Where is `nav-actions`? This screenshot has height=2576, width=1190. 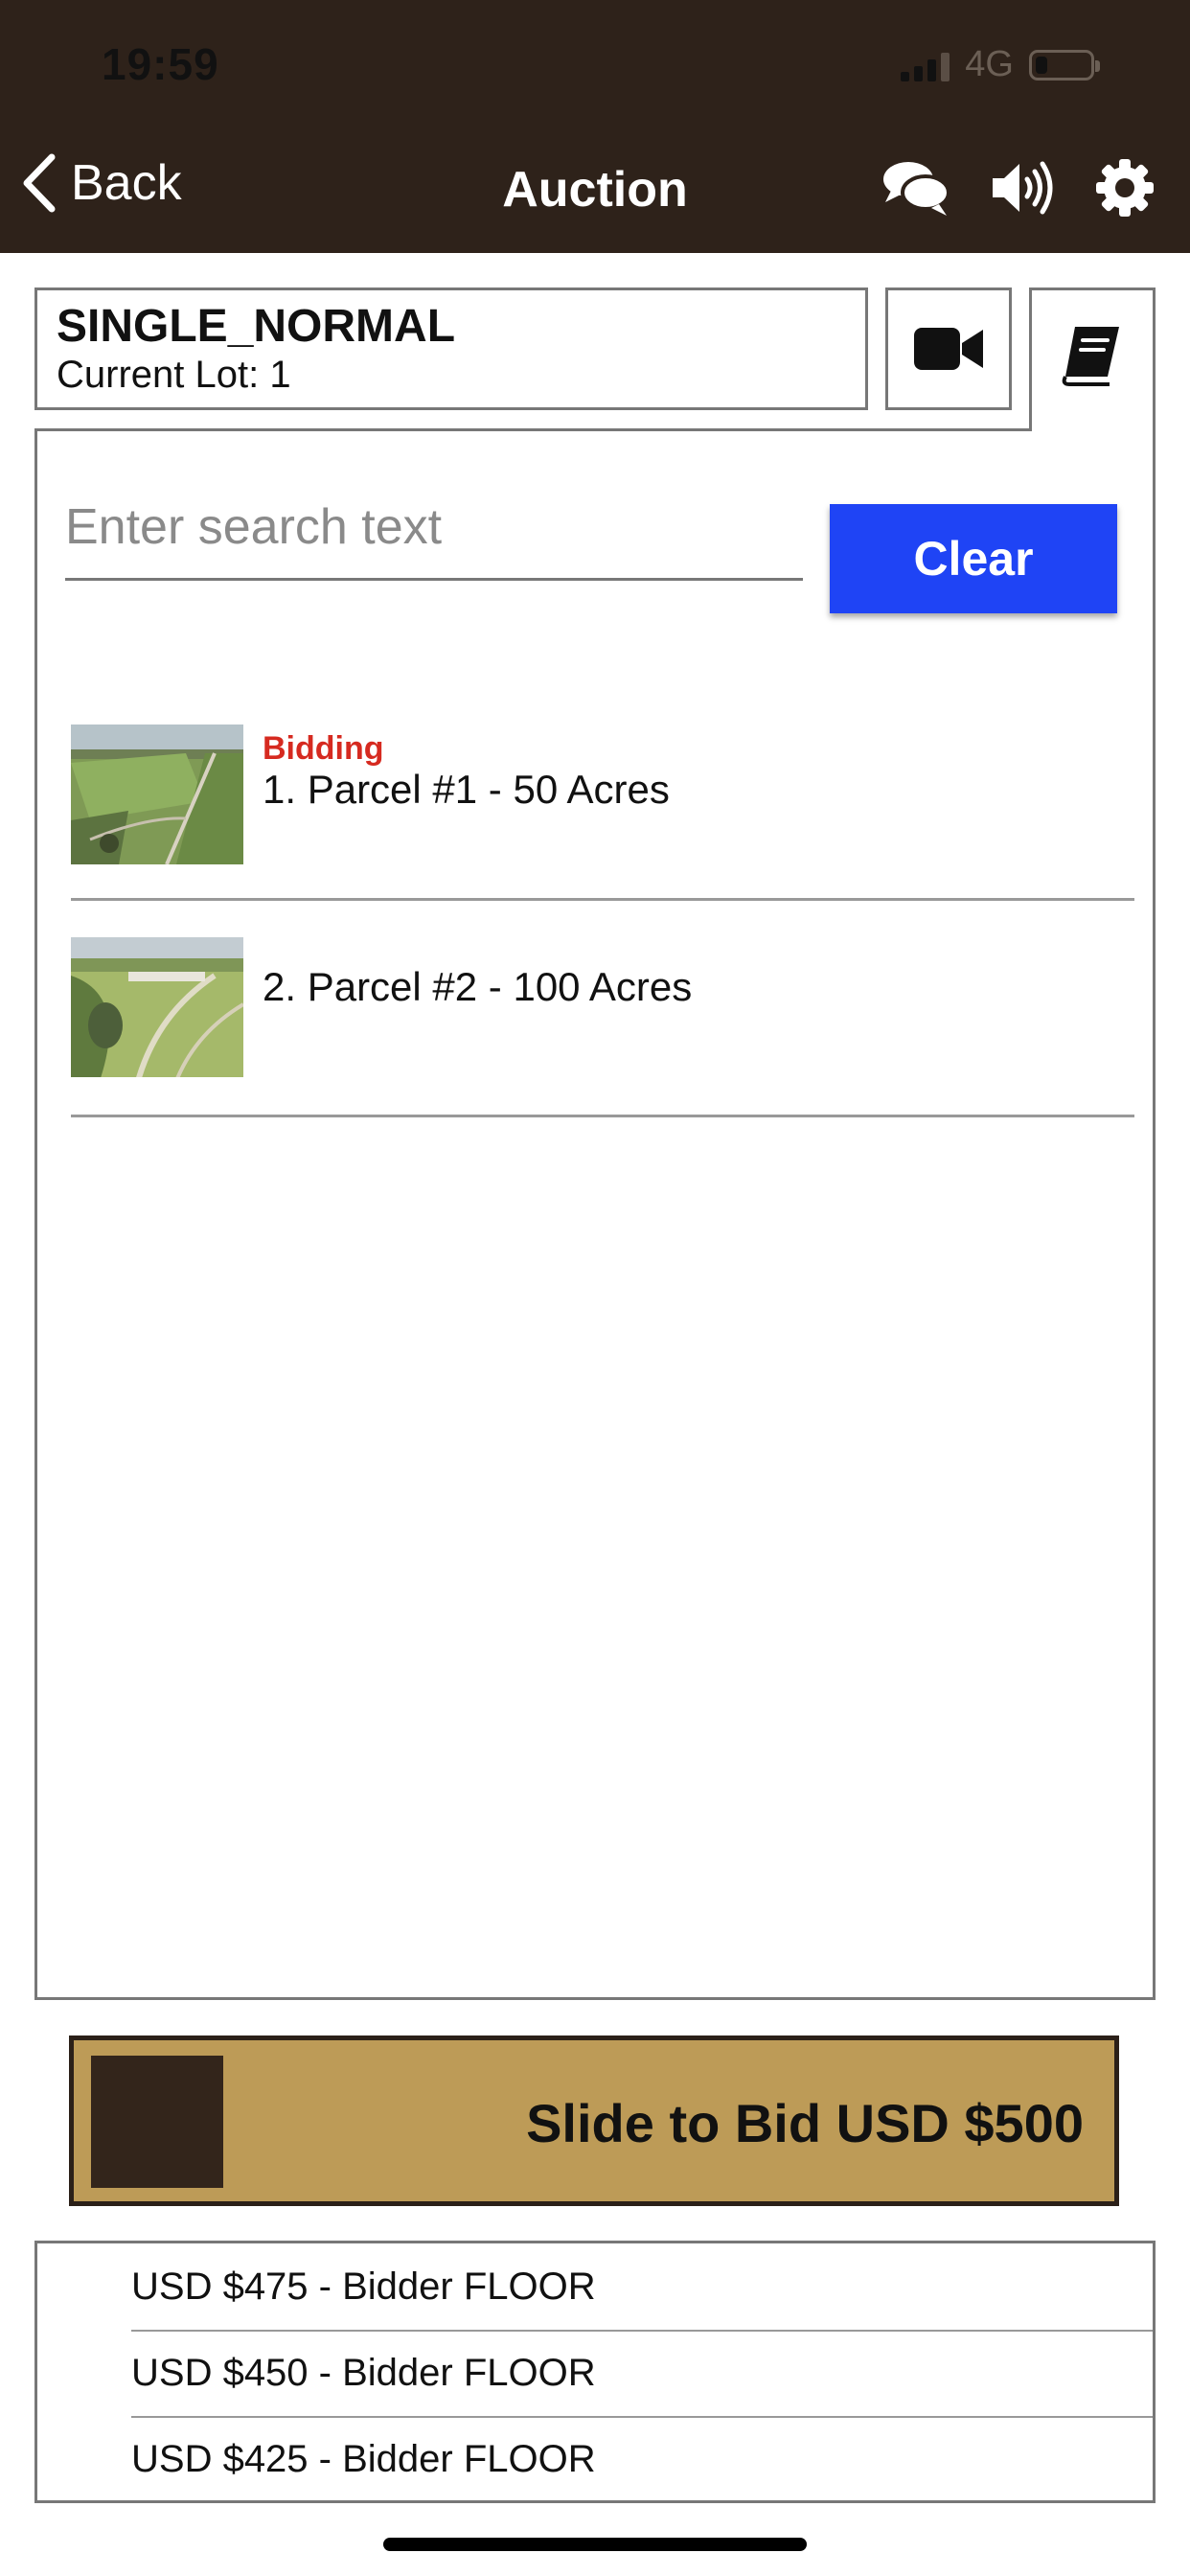
nav-actions is located at coordinates (1018, 187).